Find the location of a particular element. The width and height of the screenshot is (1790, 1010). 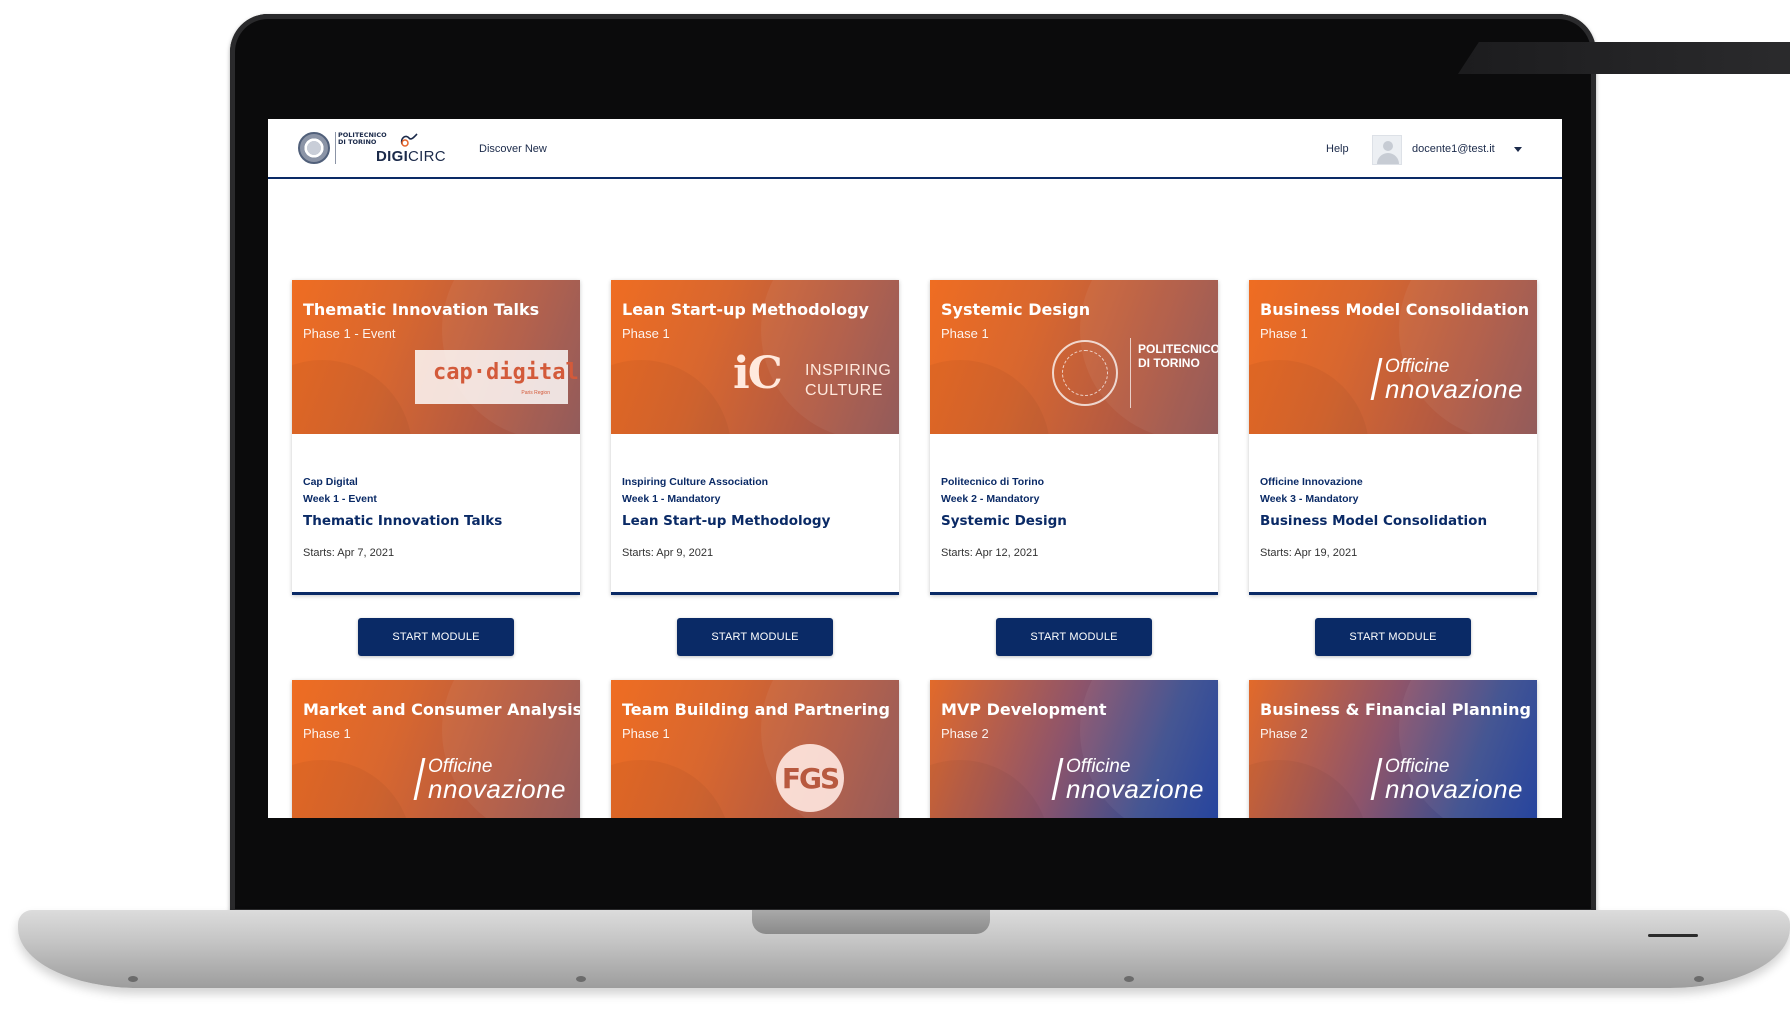

module-banner: Team Building and Partnering Phase 1 FGS is located at coordinates (755, 749).